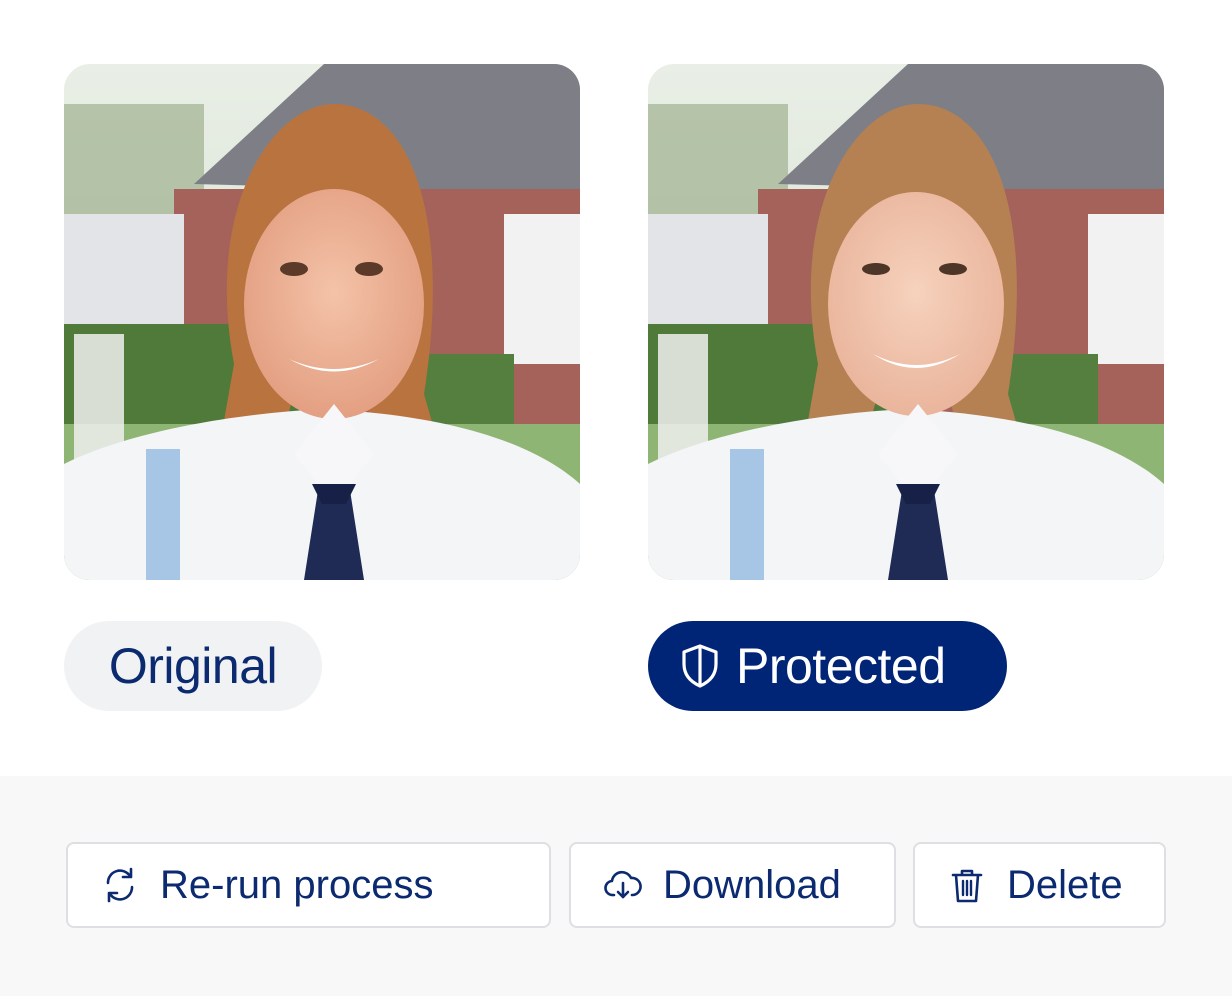 This screenshot has width=1232, height=996. I want to click on delete-button: Delete, so click(1039, 885).